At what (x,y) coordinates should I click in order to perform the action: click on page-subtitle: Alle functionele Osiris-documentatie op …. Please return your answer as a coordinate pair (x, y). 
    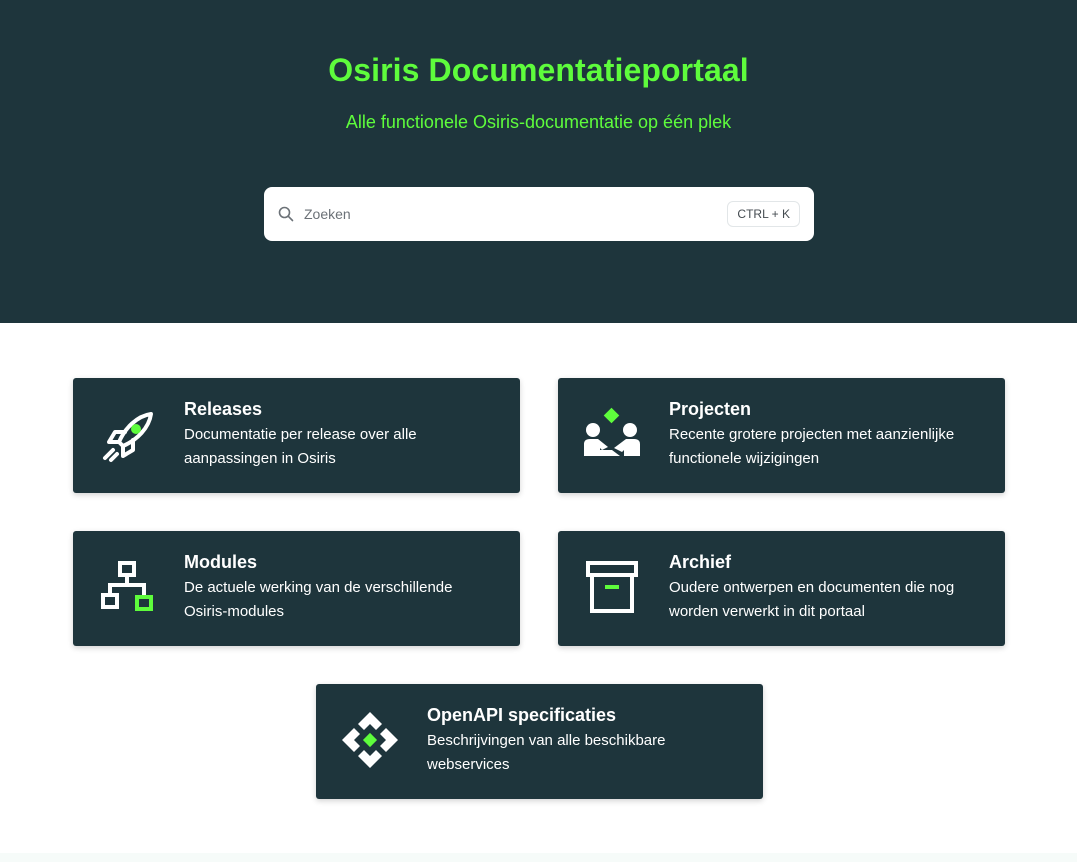
    Looking at the image, I should click on (538, 122).